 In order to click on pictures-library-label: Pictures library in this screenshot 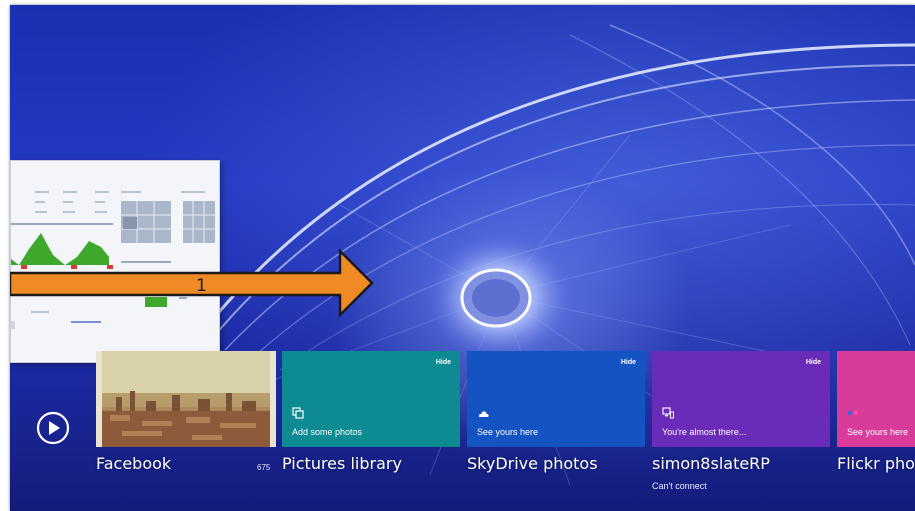, I will do `click(342, 463)`.